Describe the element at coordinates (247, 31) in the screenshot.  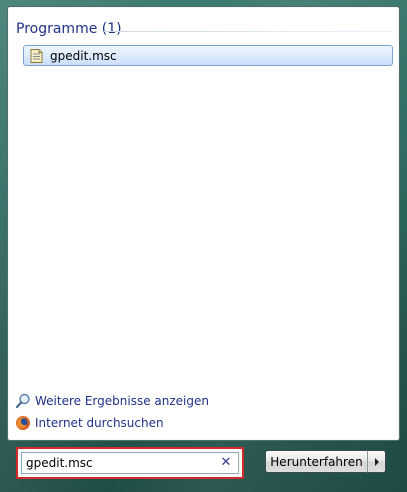
I see `section-divider` at that location.